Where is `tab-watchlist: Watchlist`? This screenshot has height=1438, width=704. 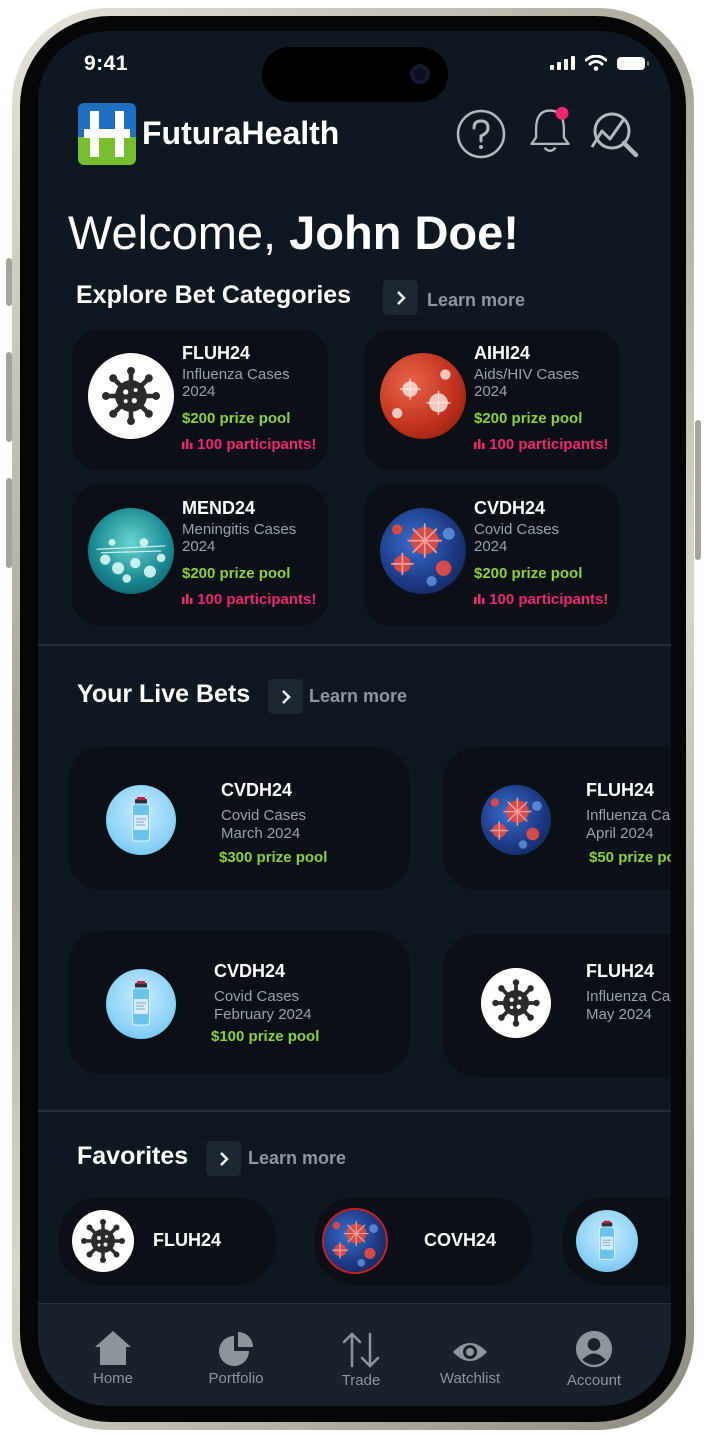 tab-watchlist: Watchlist is located at coordinates (470, 1362).